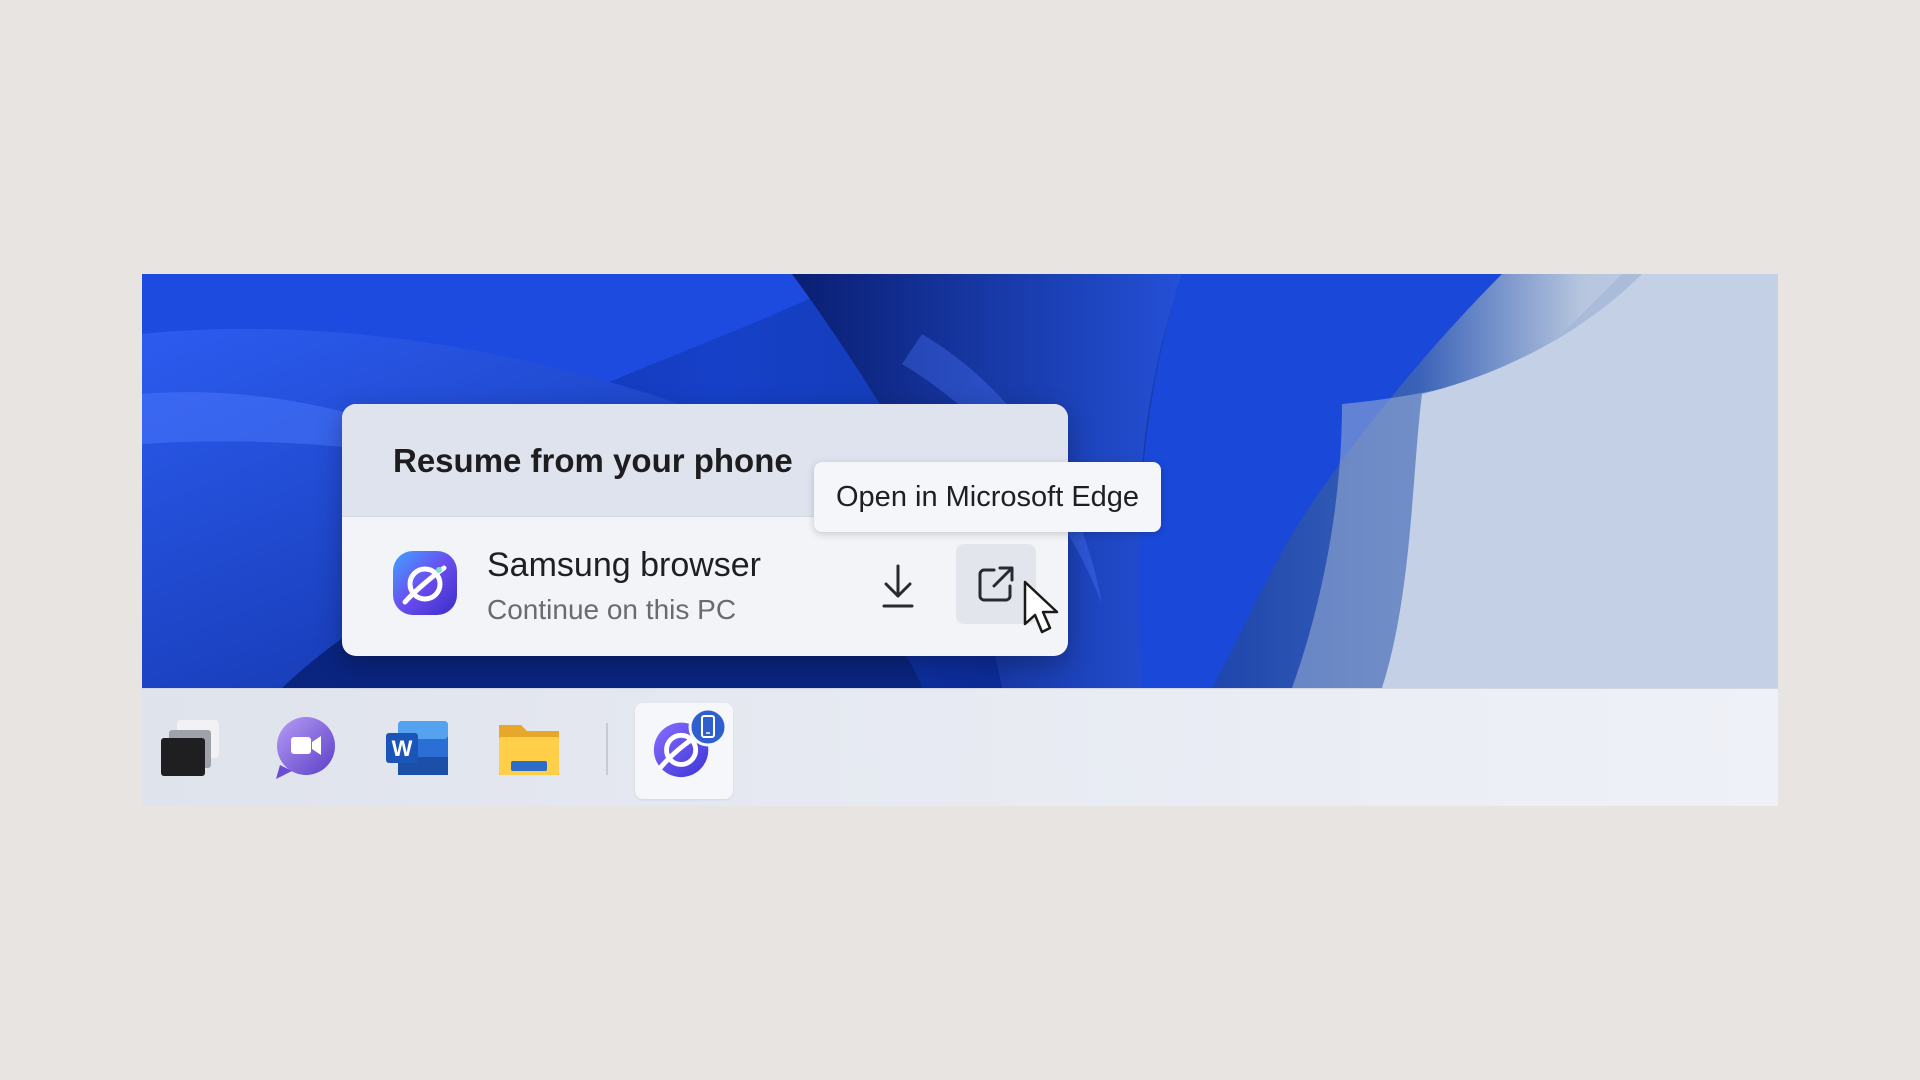 Image resolution: width=1920 pixels, height=1080 pixels. What do you see at coordinates (996, 584) in the screenshot?
I see `open-external-icon` at bounding box center [996, 584].